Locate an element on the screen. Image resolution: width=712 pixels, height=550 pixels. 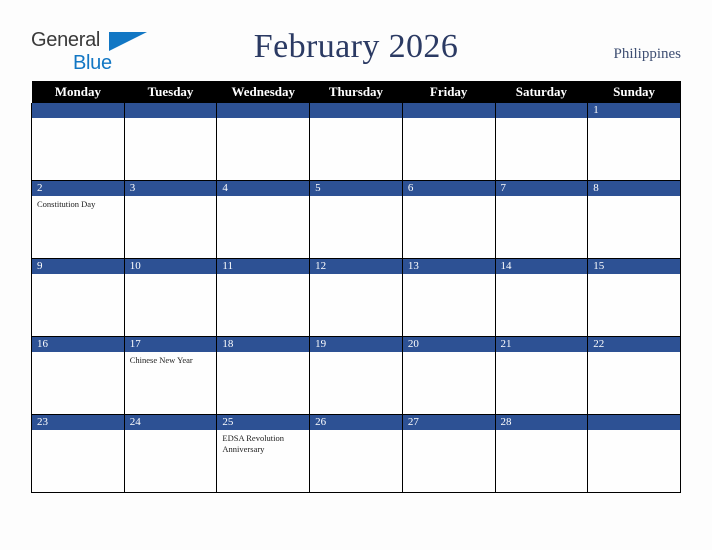
holiday-label: EDSA Revolution Anniversary is located at coordinates (253, 444).